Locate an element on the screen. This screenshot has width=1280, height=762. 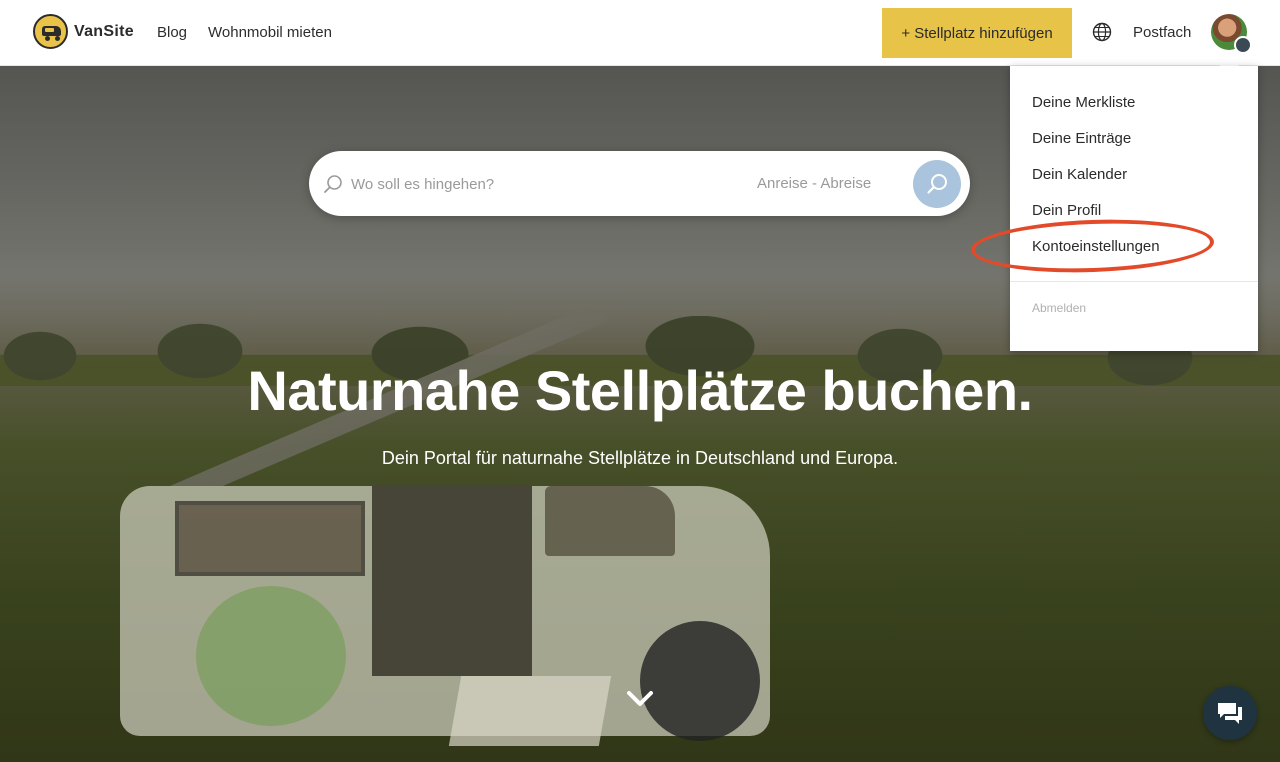
nav-link-postfach: Postfach is located at coordinates (1162, 32).